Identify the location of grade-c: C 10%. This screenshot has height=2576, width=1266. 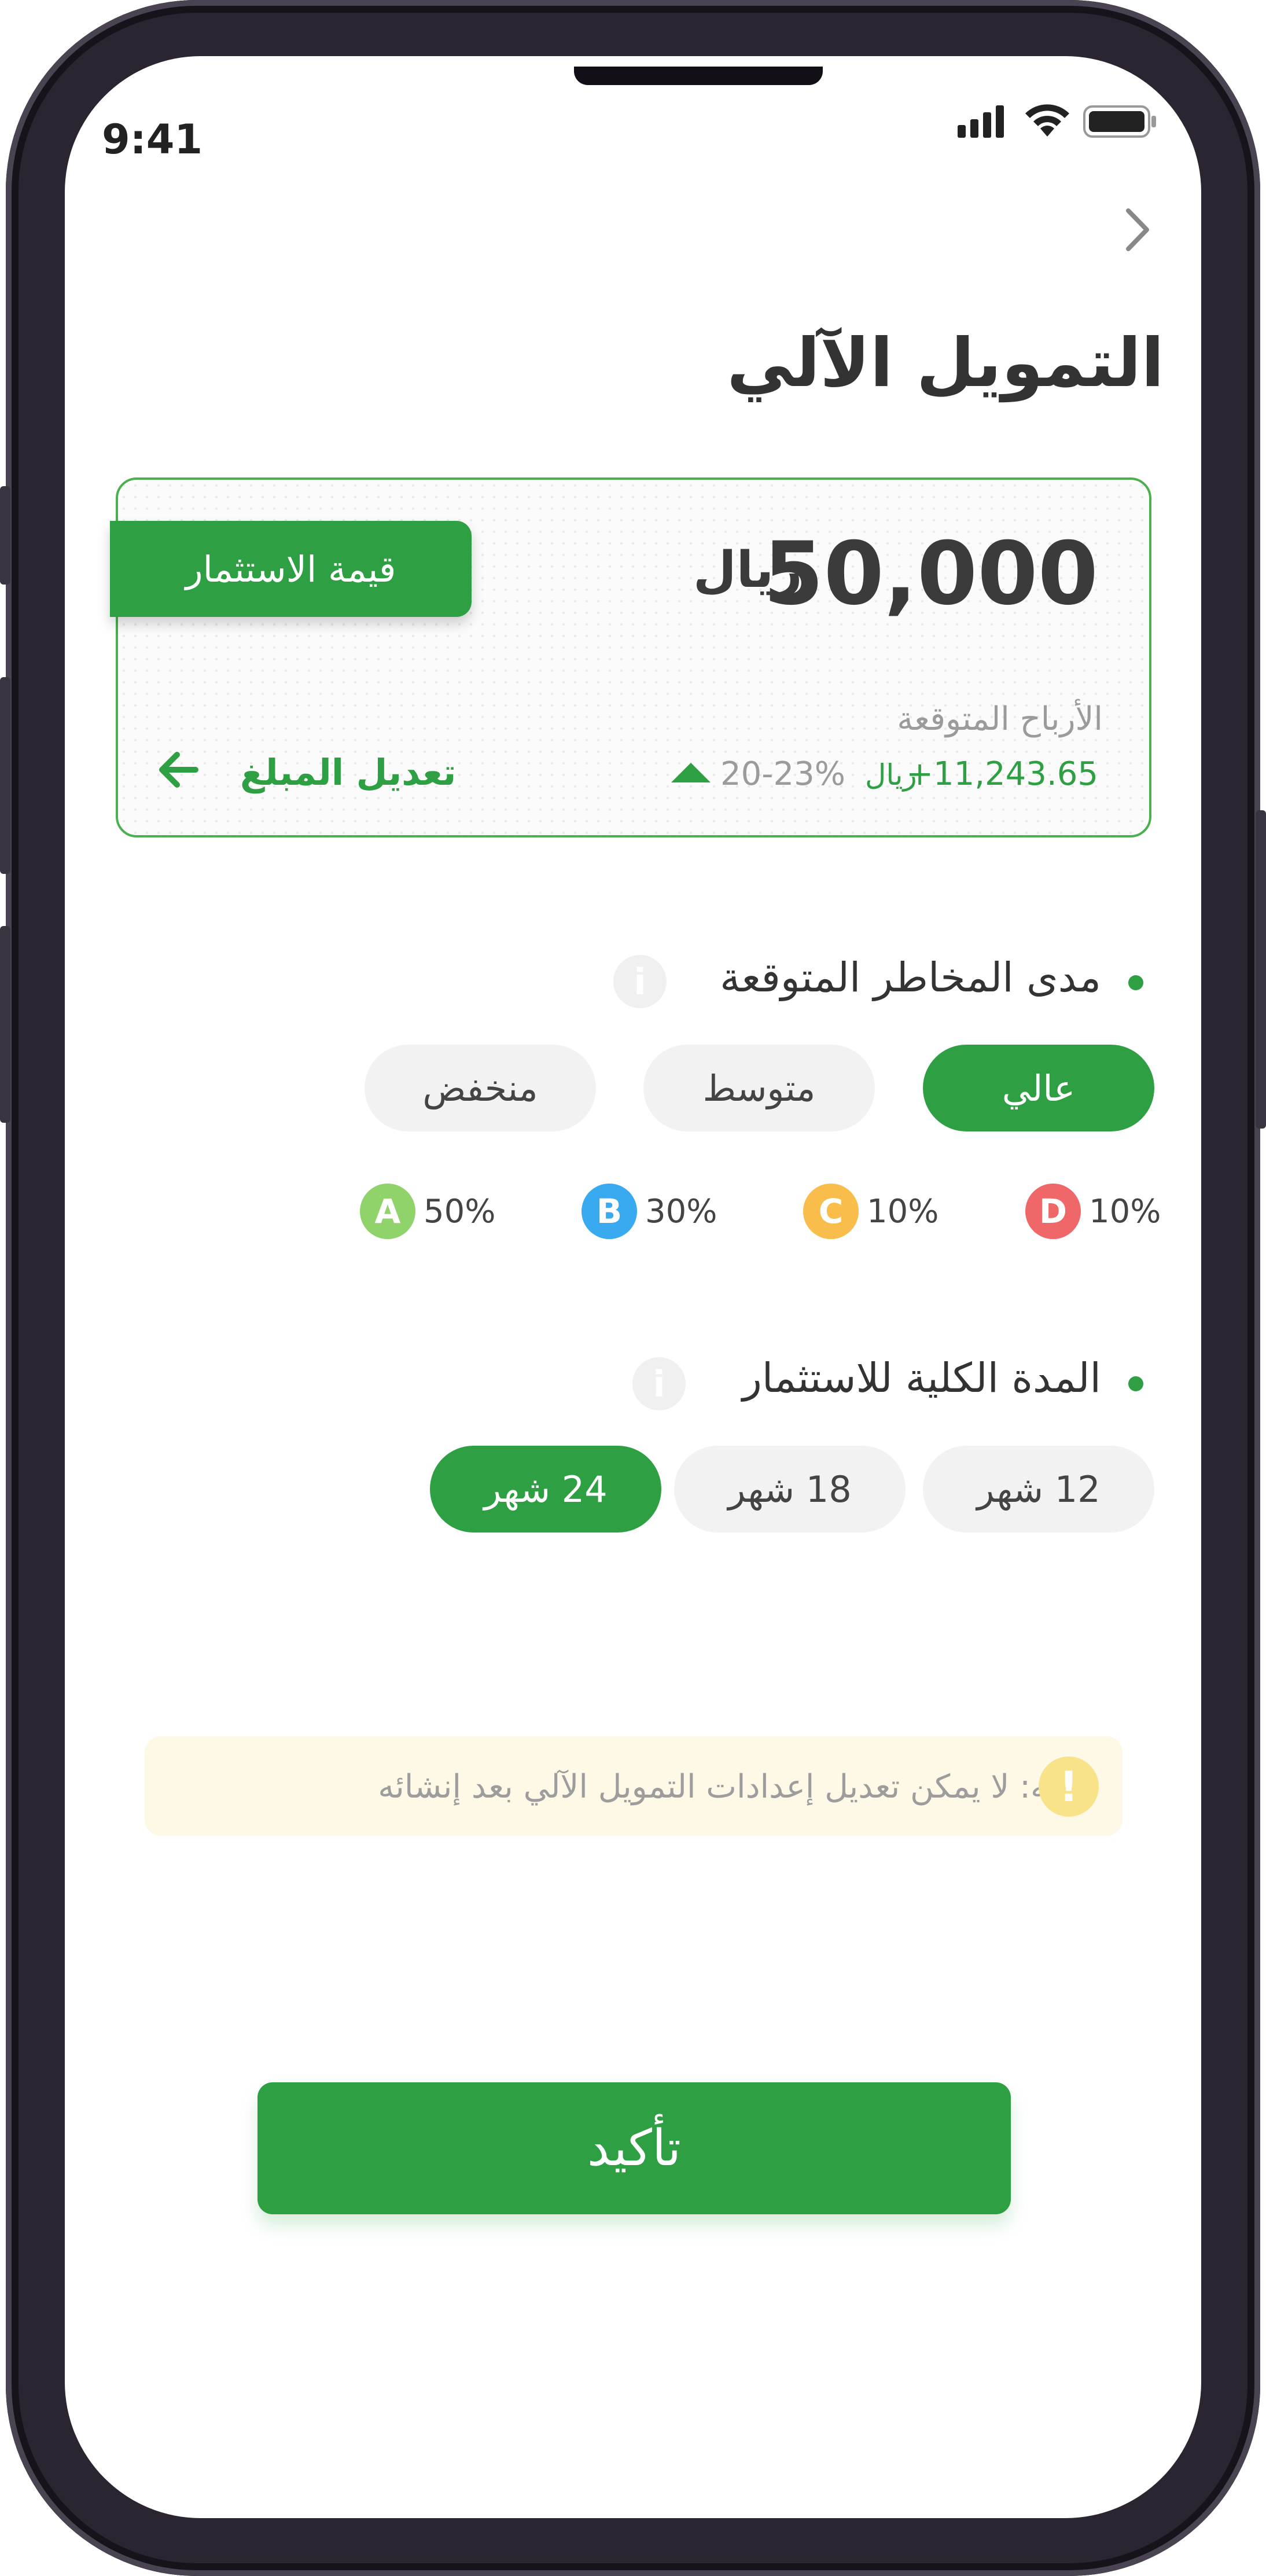
(871, 1211).